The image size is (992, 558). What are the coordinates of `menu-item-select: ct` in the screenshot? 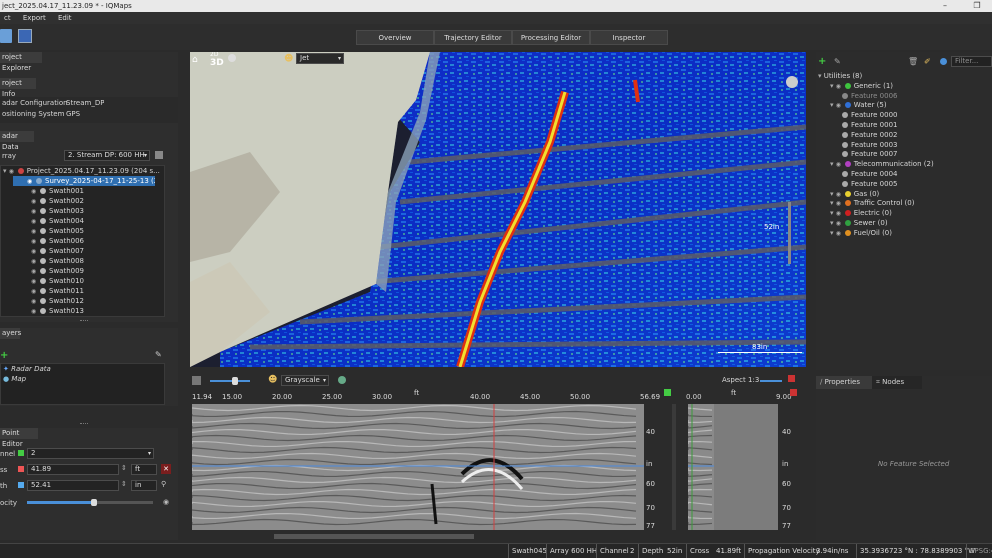 It's located at (7, 18).